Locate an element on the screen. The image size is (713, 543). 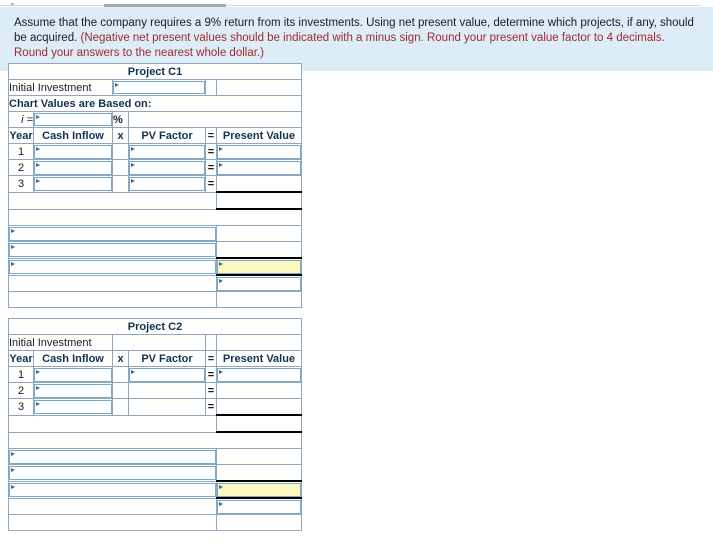
interest-rate-cell is located at coordinates (73, 119).